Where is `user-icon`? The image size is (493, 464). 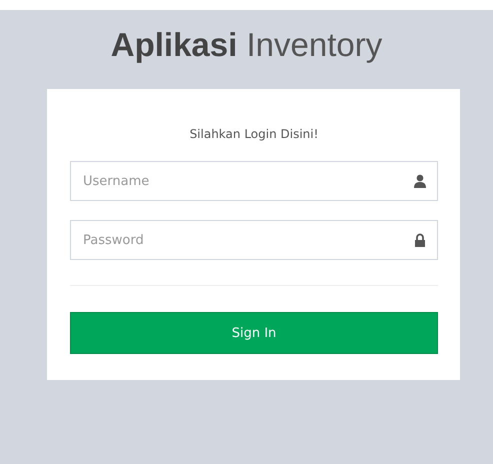
user-icon is located at coordinates (420, 181).